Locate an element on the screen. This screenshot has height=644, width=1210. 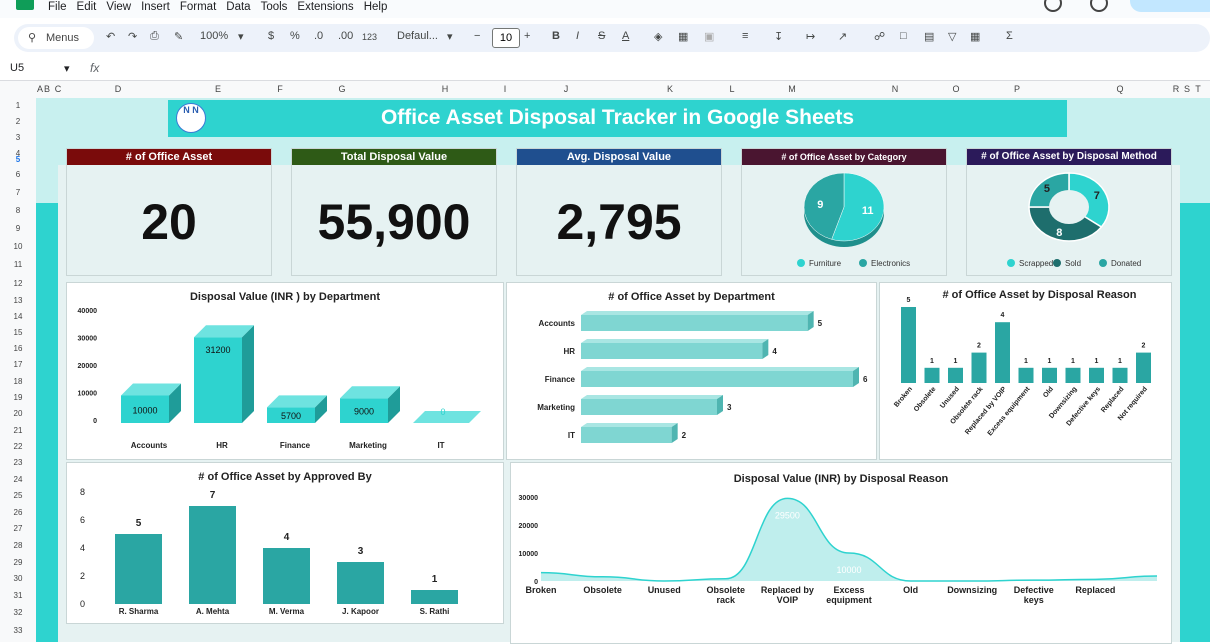
row-header: 24 is located at coordinates (18, 479).